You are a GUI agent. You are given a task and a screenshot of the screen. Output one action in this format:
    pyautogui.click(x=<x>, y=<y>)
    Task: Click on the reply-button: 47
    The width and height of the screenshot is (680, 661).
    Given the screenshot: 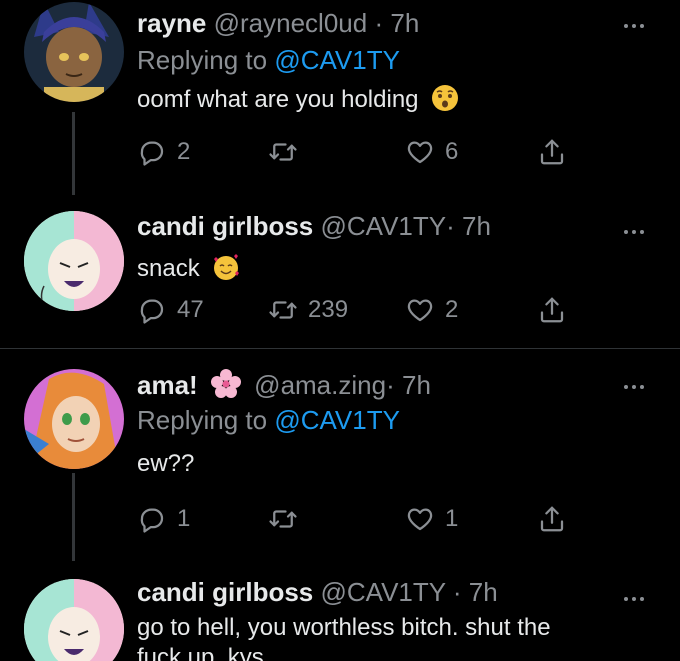 What is the action you would take?
    pyautogui.click(x=170, y=310)
    